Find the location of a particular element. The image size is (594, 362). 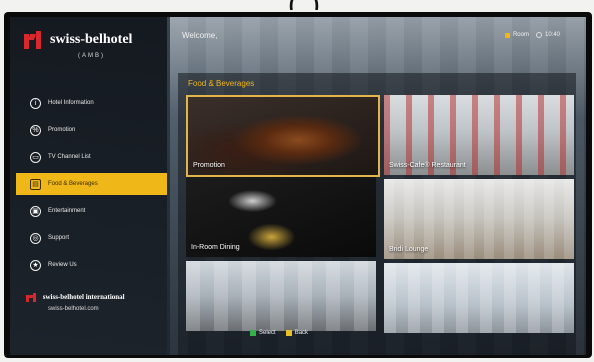

sidebar-item-label: Promotion is located at coordinates (62, 130).